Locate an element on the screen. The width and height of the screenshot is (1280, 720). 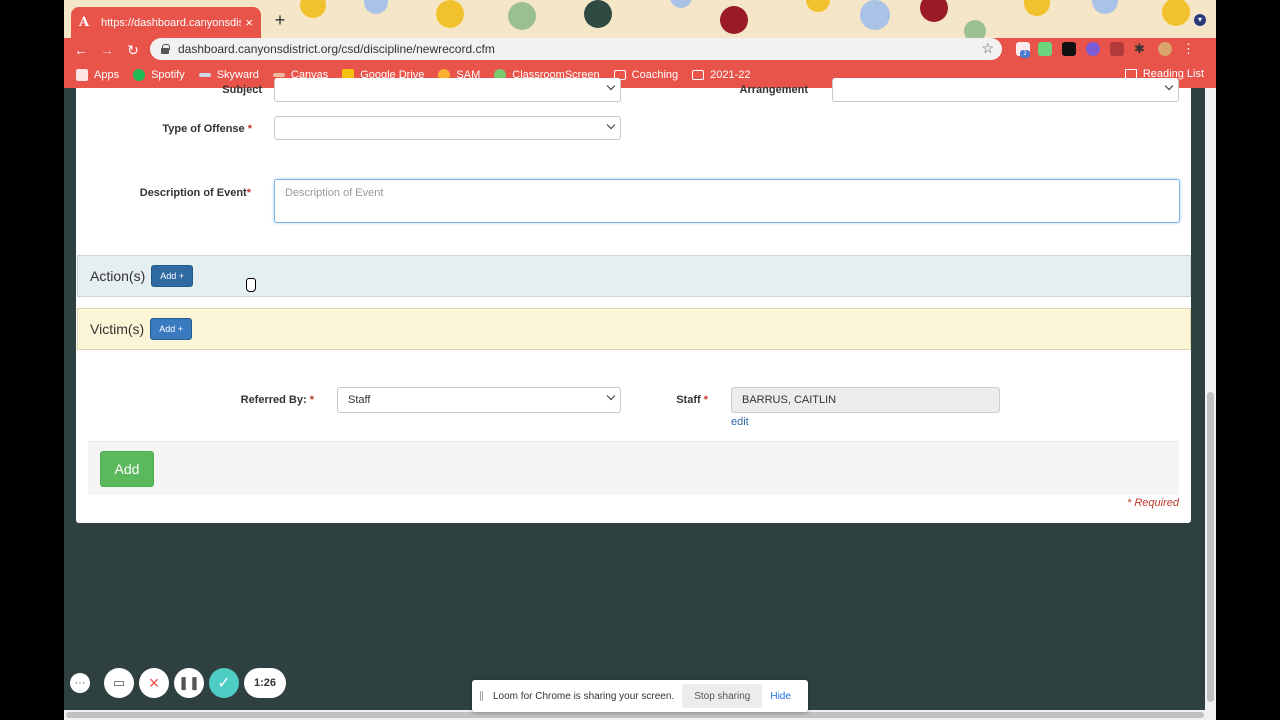
new-tab-button: + is located at coordinates (280, 20).